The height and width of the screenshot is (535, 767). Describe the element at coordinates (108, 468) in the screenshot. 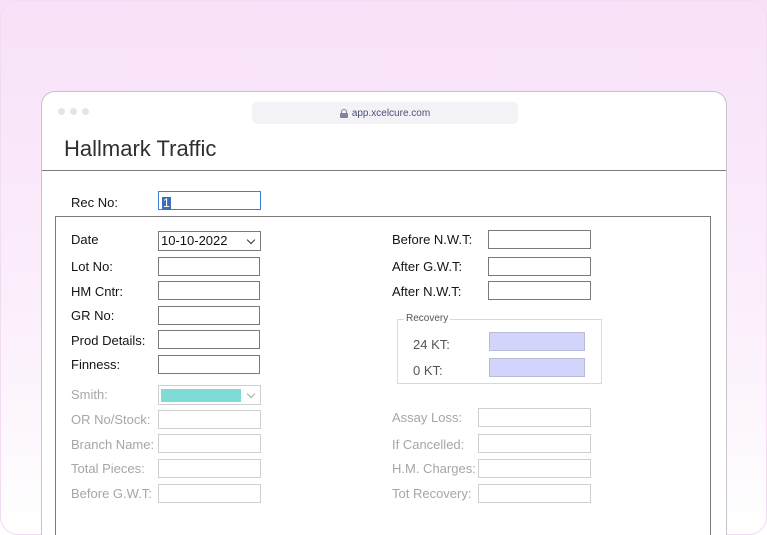

I see `total-pieces-label: Total Pieces:` at that location.